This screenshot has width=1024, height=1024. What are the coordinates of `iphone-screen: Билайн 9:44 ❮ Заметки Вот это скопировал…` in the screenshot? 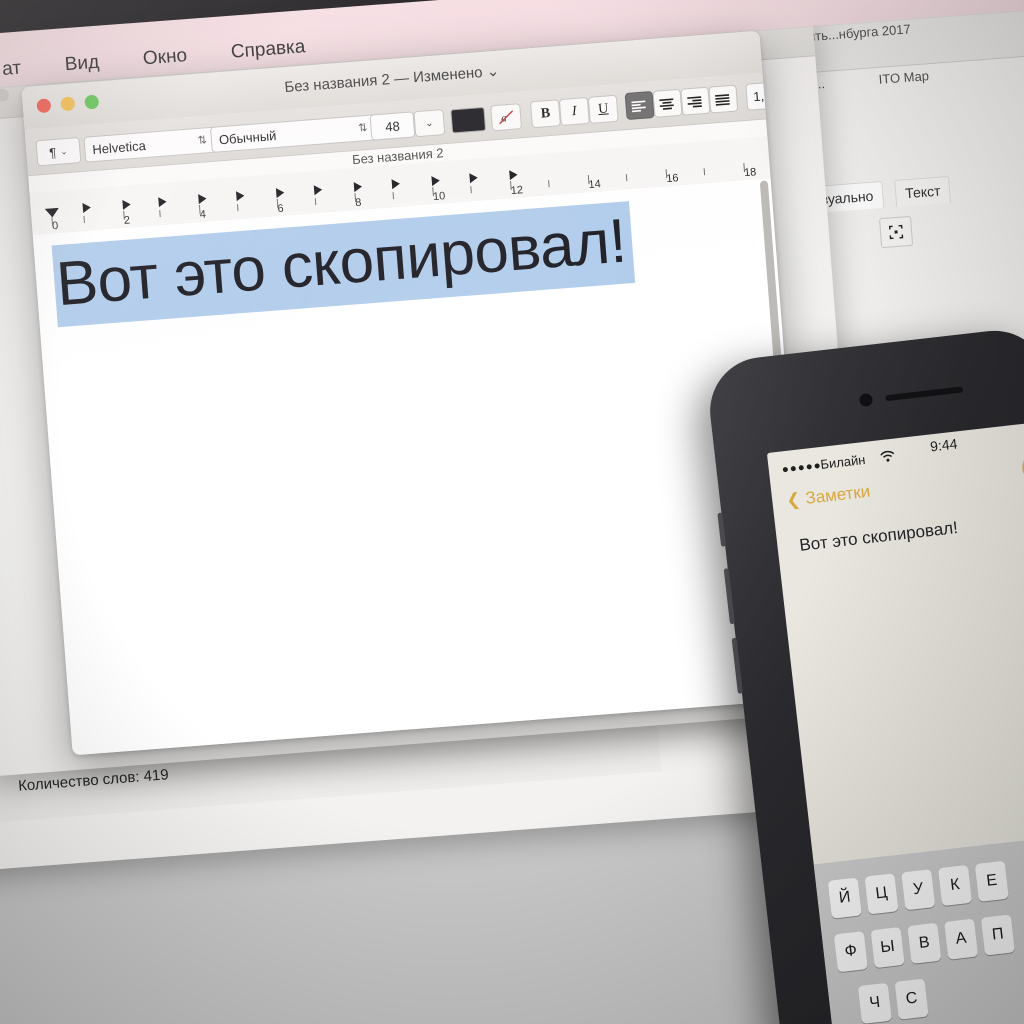 It's located at (895, 721).